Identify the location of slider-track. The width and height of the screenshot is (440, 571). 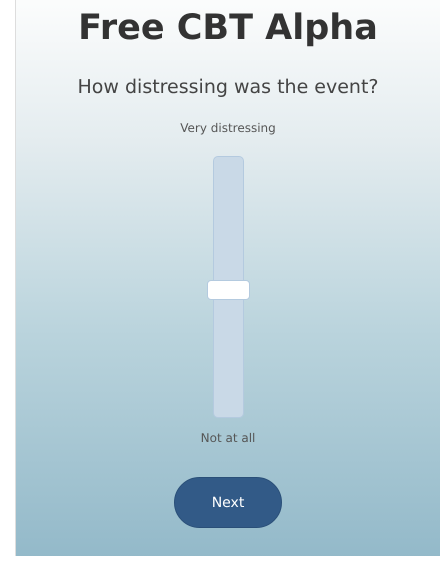
(228, 287).